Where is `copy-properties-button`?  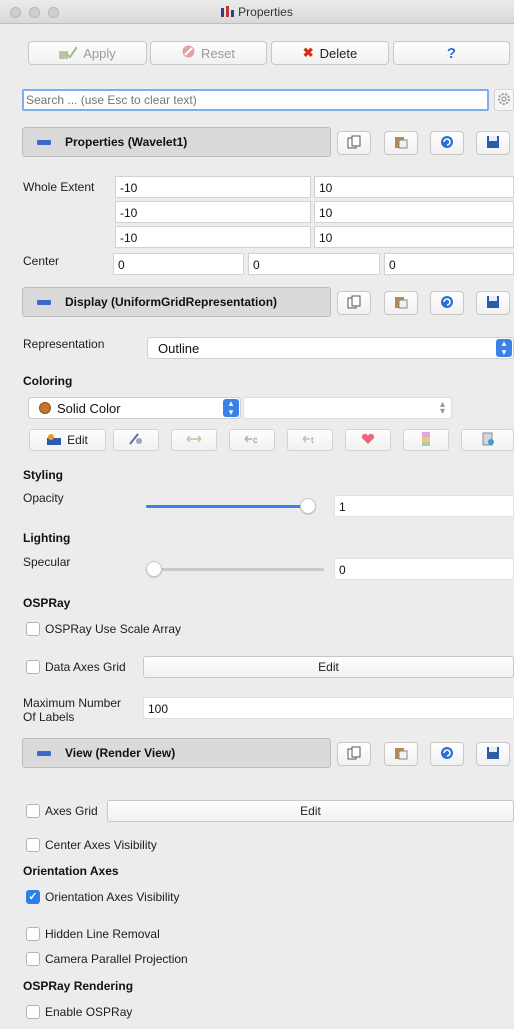 copy-properties-button is located at coordinates (354, 143).